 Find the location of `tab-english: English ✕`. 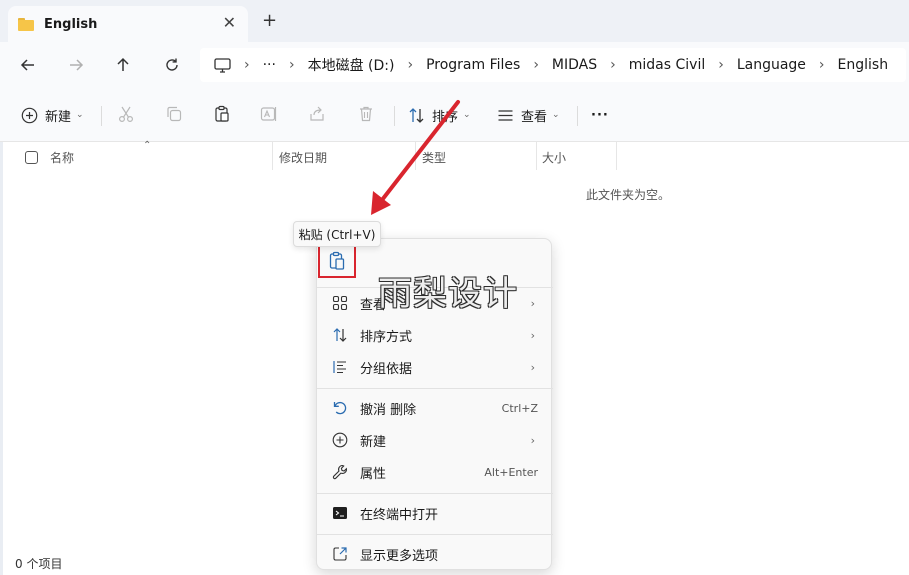

tab-english: English ✕ is located at coordinates (128, 24).